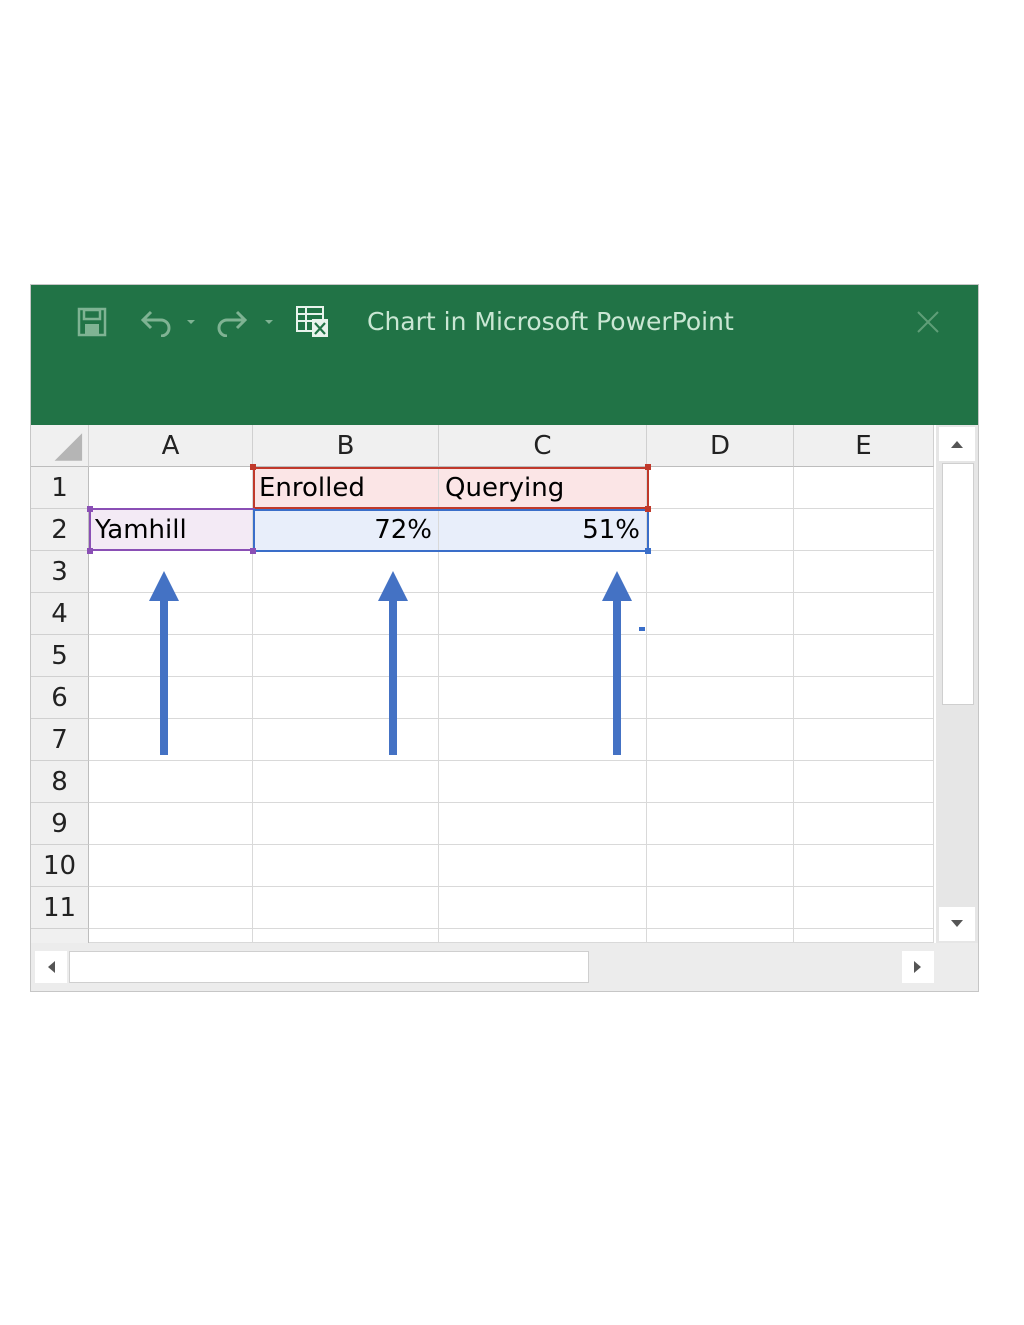  Describe the element at coordinates (504, 355) in the screenshot. I see `title-bar: Chart in Microsoft PowerPoint` at that location.